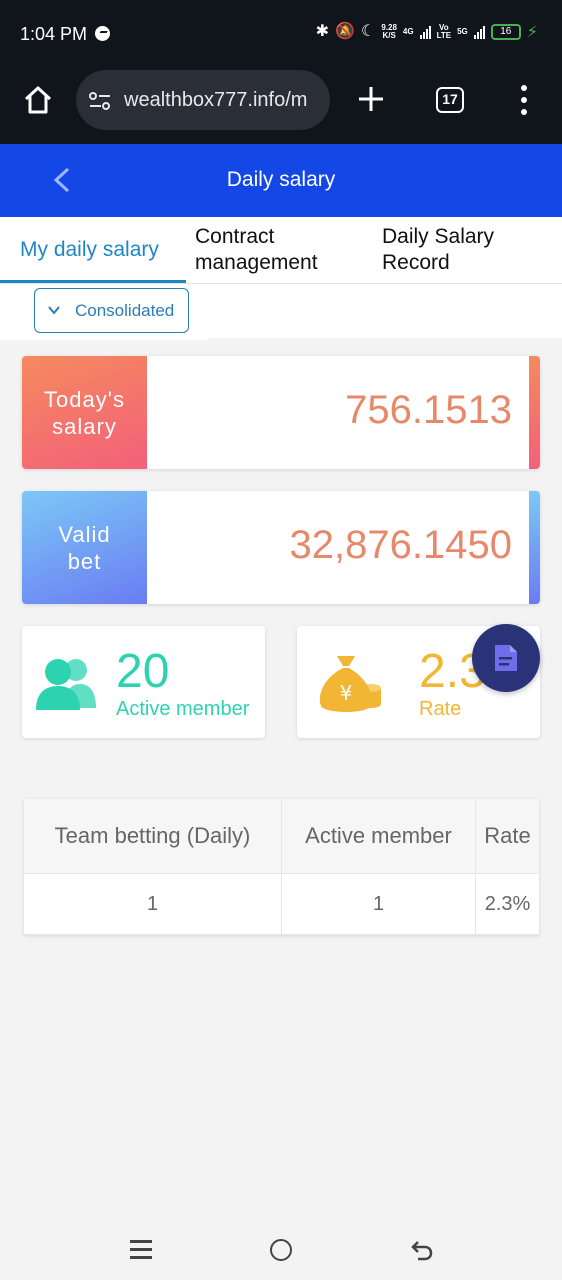  Describe the element at coordinates (102, 33) in the screenshot. I see `messenger-icon` at that location.